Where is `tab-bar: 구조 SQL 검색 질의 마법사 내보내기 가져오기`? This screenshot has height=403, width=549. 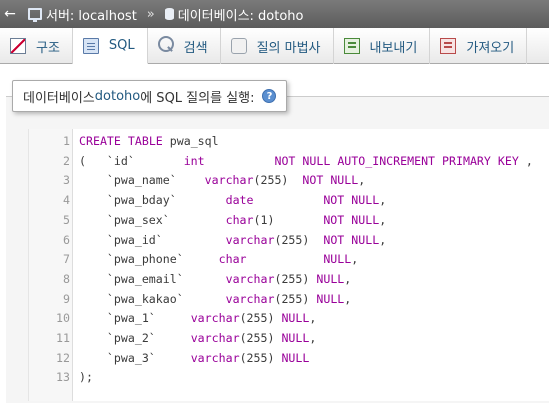
tab-bar: 구조 SQL 검색 질의 마법사 내보내기 가져오기 is located at coordinates (274, 46).